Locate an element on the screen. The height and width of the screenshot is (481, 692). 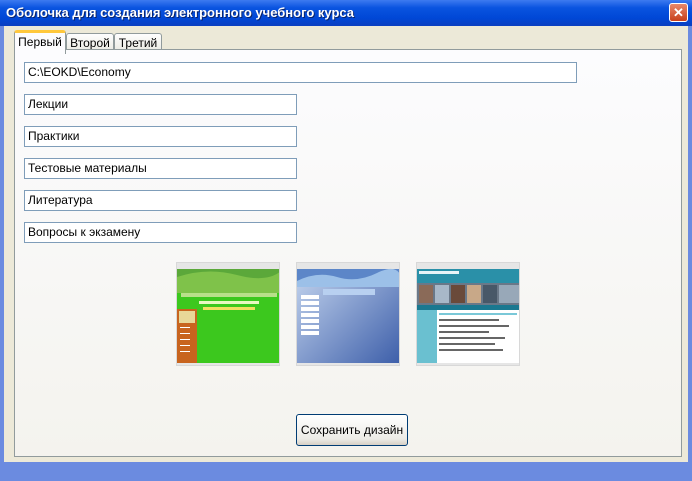
photo-design-image is located at coordinates (468, 314).